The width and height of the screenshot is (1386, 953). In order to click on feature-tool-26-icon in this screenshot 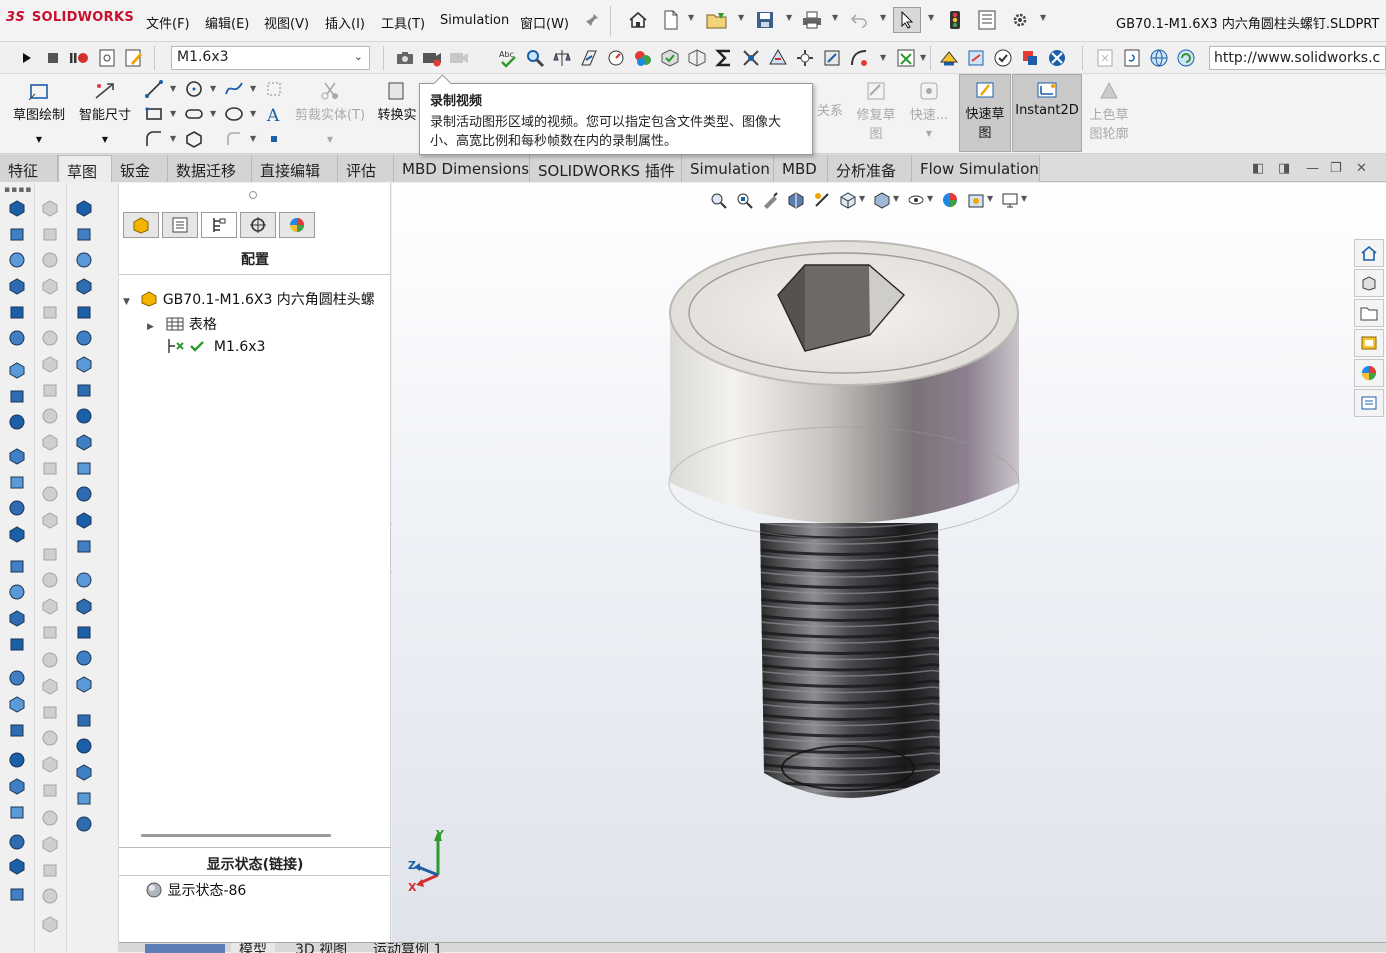, I will do `click(17, 894)`.